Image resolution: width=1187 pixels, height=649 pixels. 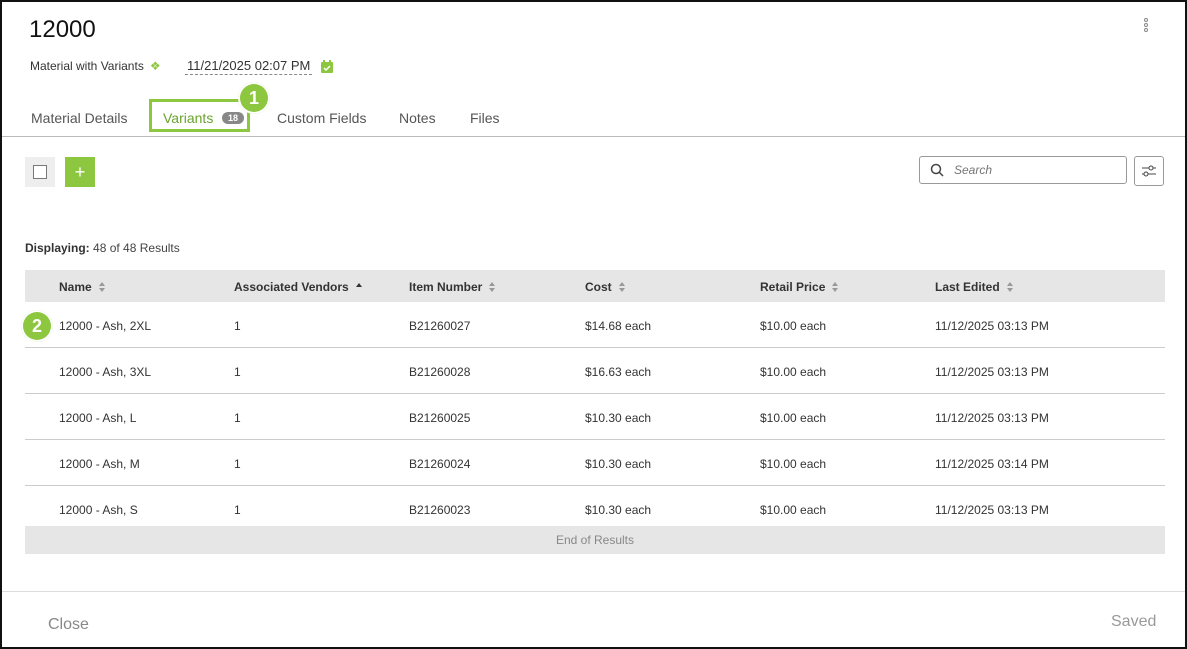 What do you see at coordinates (358, 285) in the screenshot?
I see `sort-ascending-icon` at bounding box center [358, 285].